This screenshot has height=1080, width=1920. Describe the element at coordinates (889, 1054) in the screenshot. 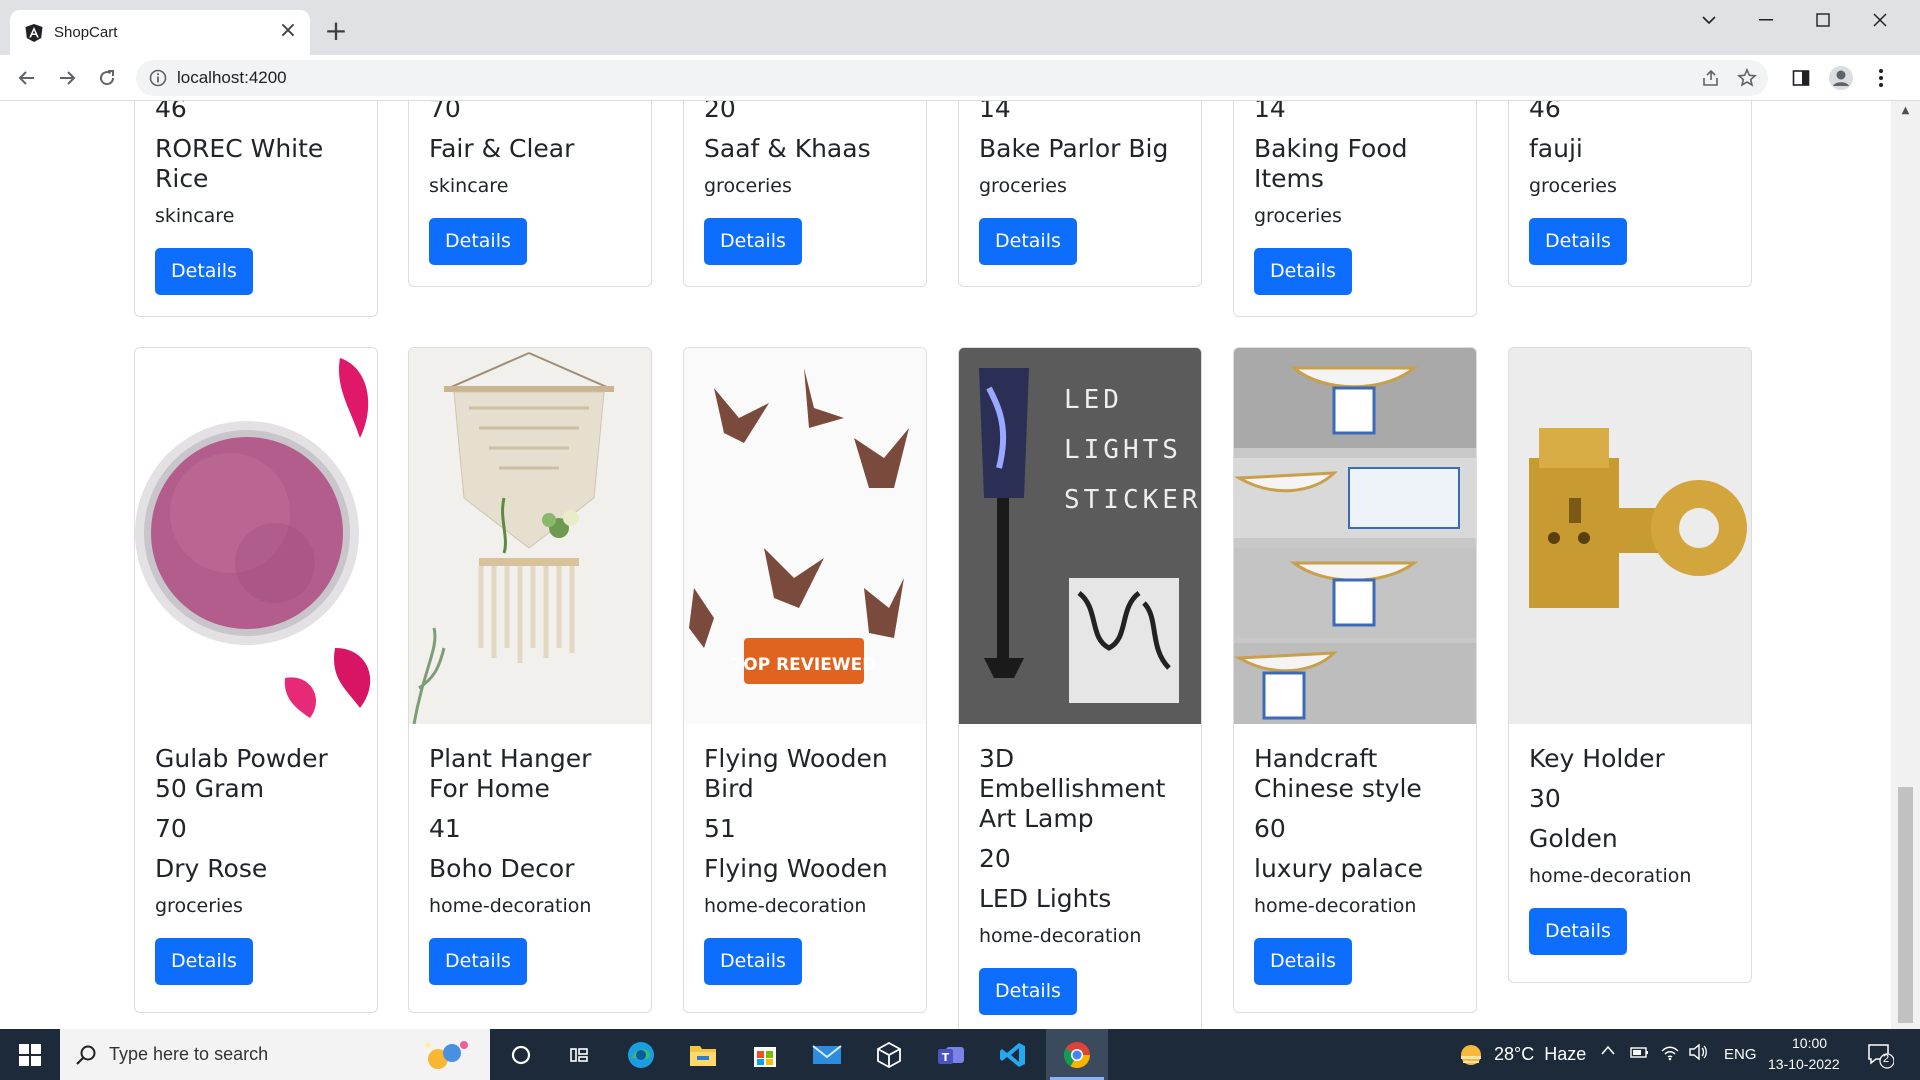

I see `cube-app-icon` at that location.